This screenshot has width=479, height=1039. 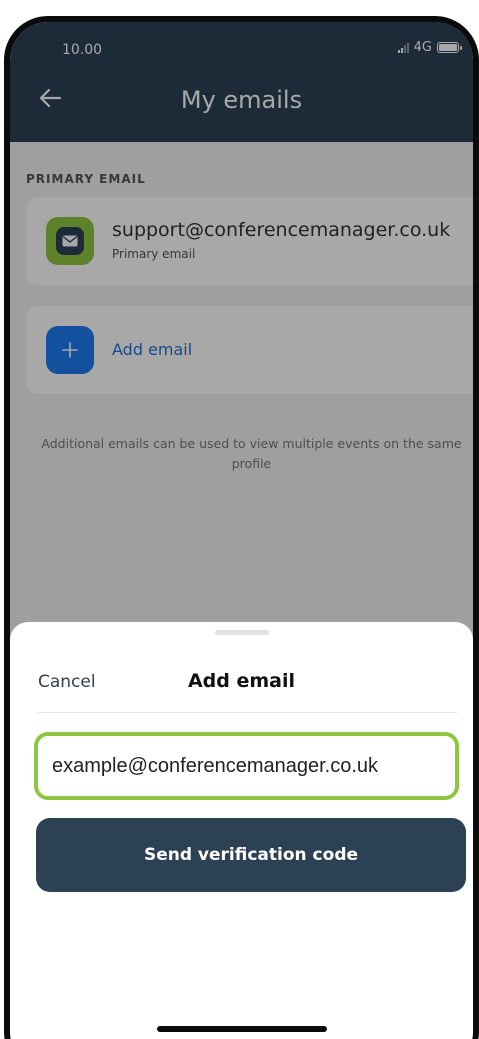 What do you see at coordinates (241, 632) in the screenshot?
I see `sheet-grabber` at bounding box center [241, 632].